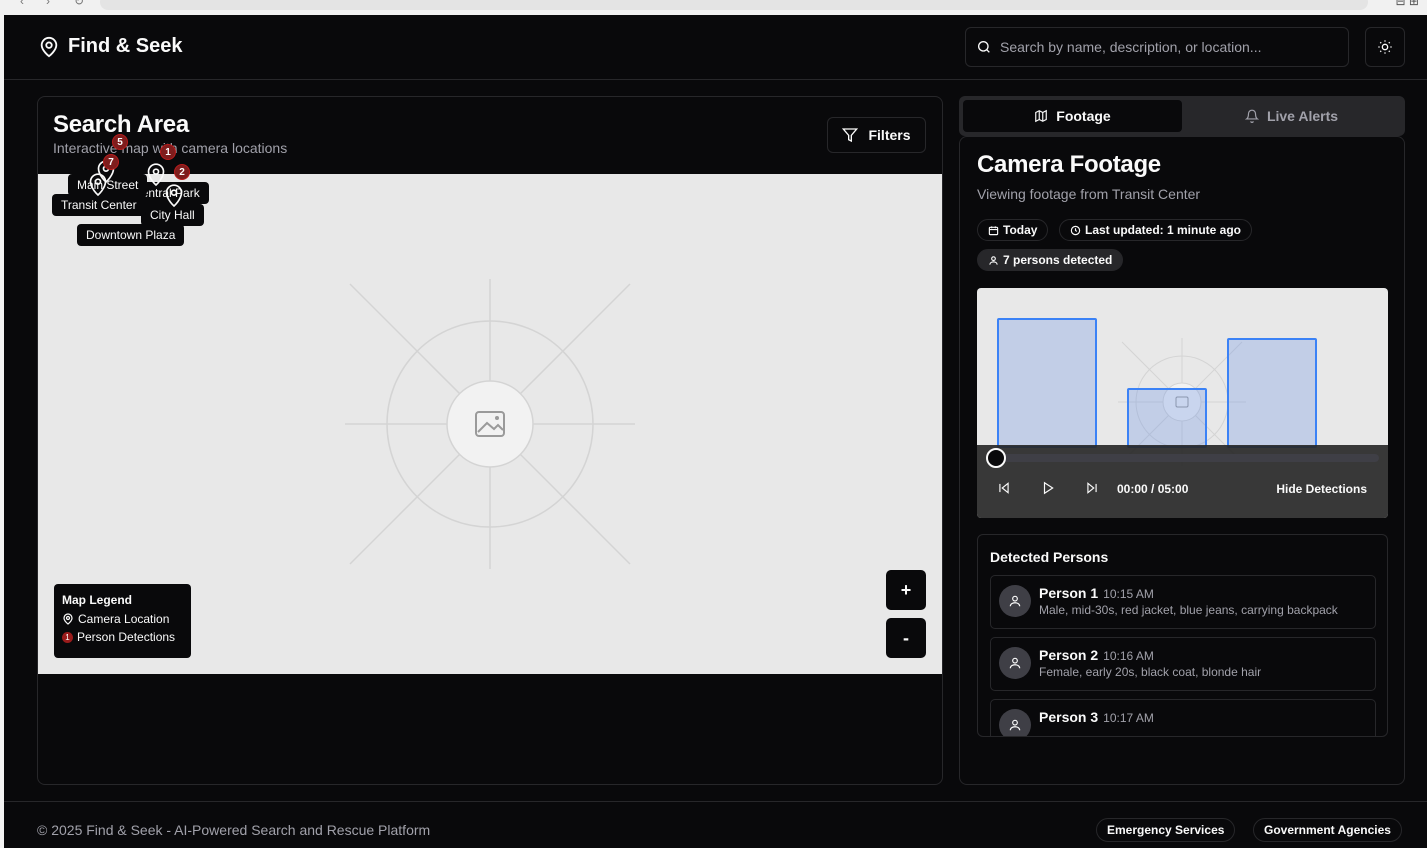 The height and width of the screenshot is (848, 1427). Describe the element at coordinates (1407, 4) in the screenshot. I see `window-controls-icon: ⊟ ⊞` at that location.